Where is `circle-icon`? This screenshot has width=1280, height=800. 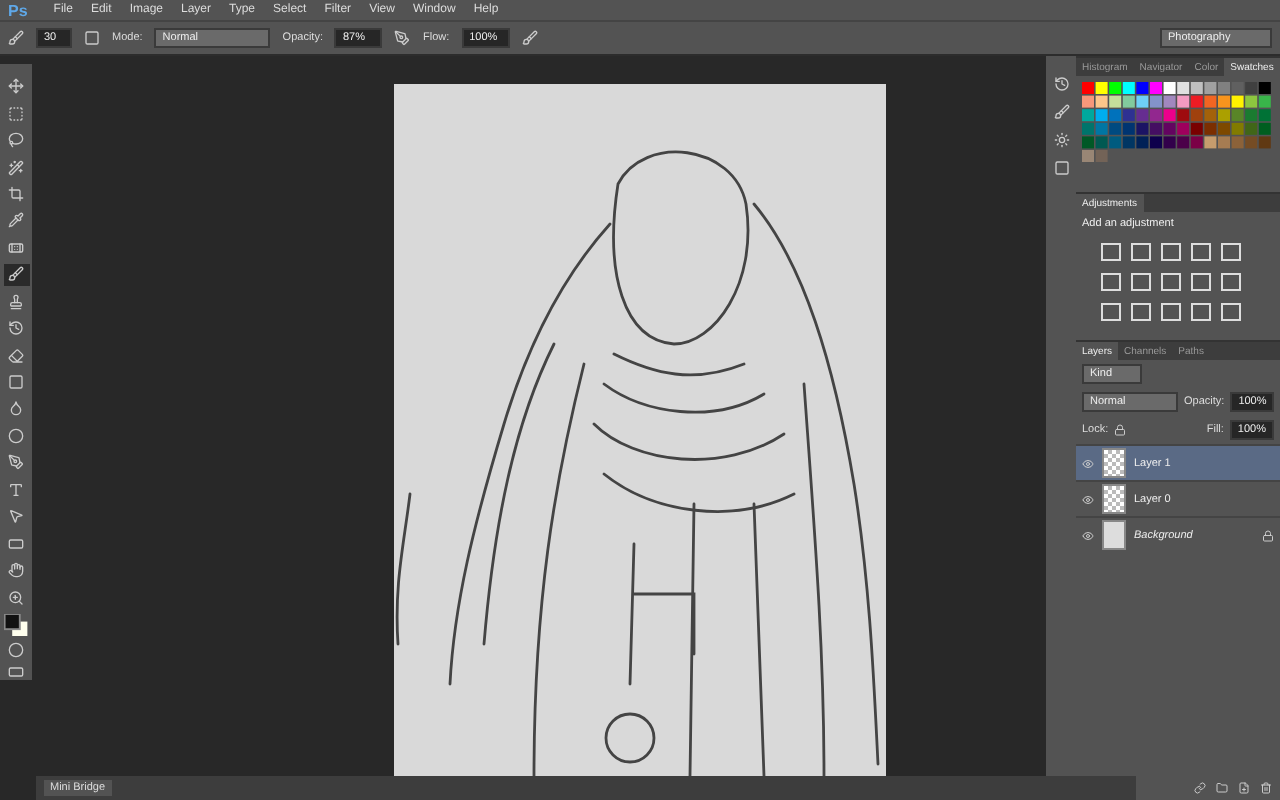
circle-icon is located at coordinates (16, 436).